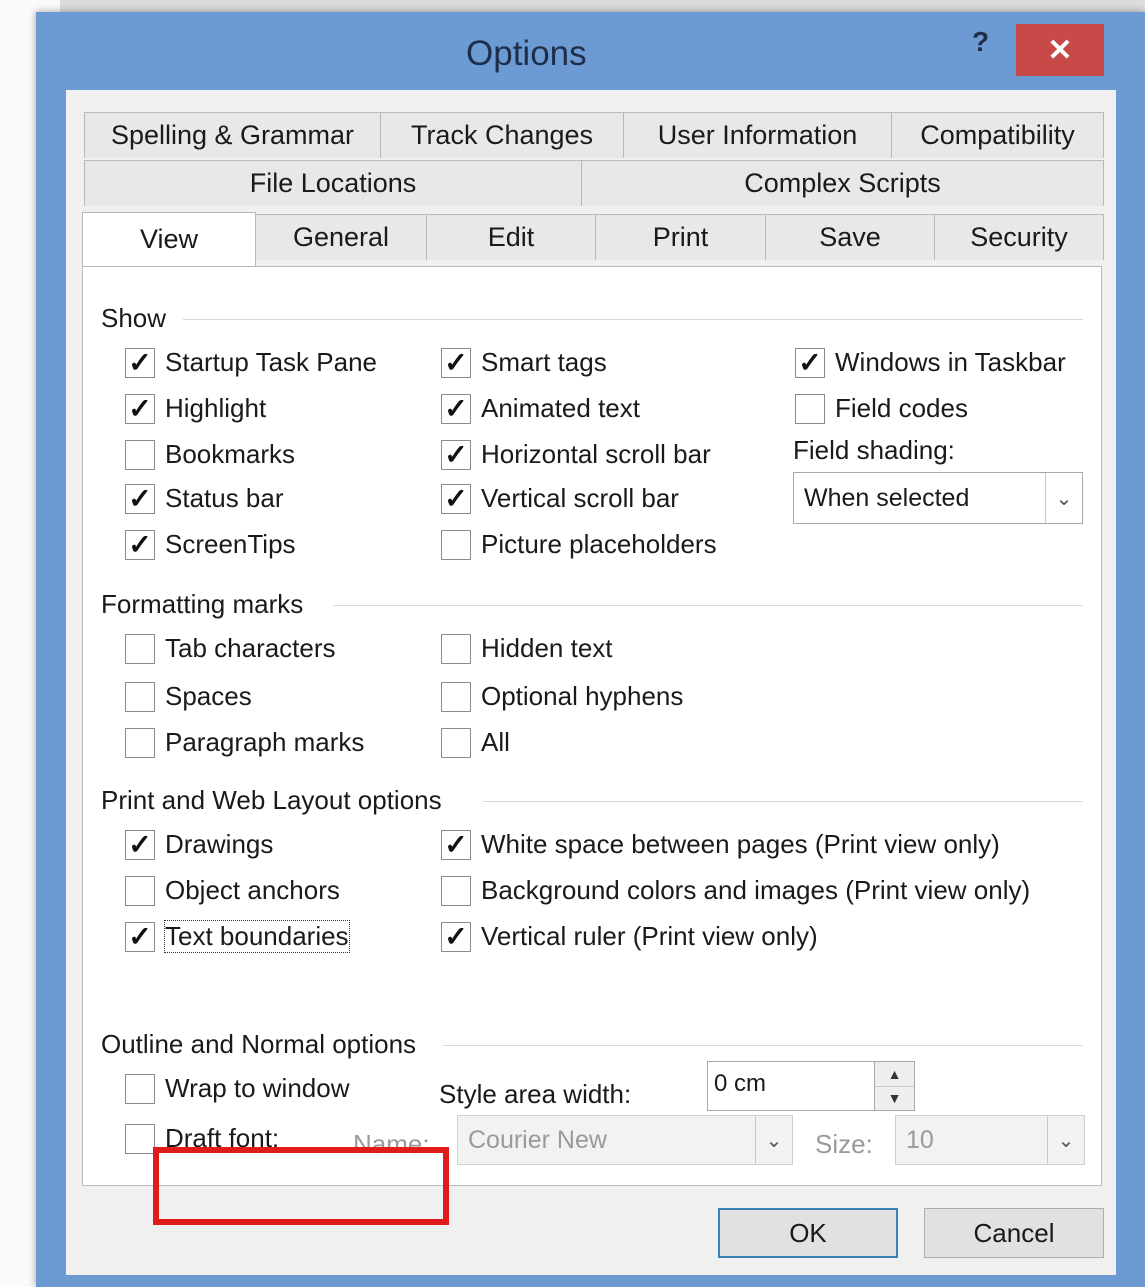 The width and height of the screenshot is (1145, 1287). I want to click on field-shading-label: Field shading:, so click(874, 450).